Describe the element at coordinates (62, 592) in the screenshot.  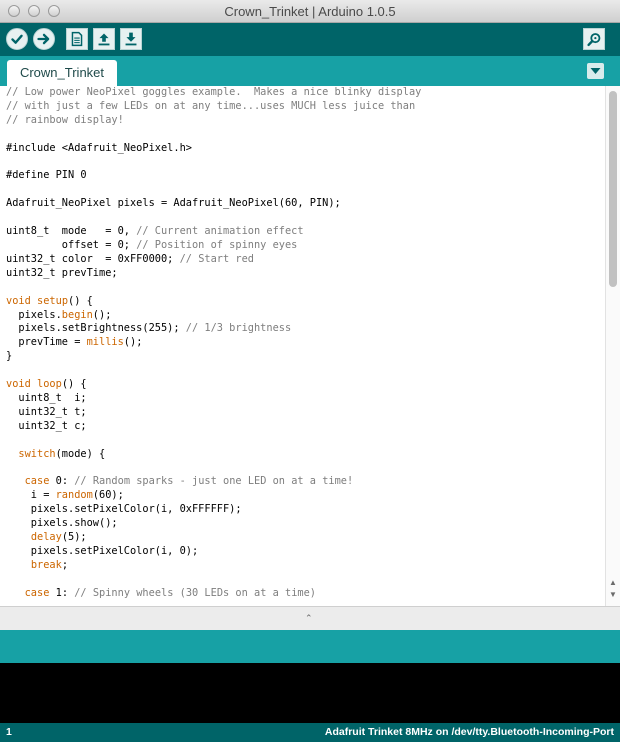
I see `code-token: 1:` at that location.